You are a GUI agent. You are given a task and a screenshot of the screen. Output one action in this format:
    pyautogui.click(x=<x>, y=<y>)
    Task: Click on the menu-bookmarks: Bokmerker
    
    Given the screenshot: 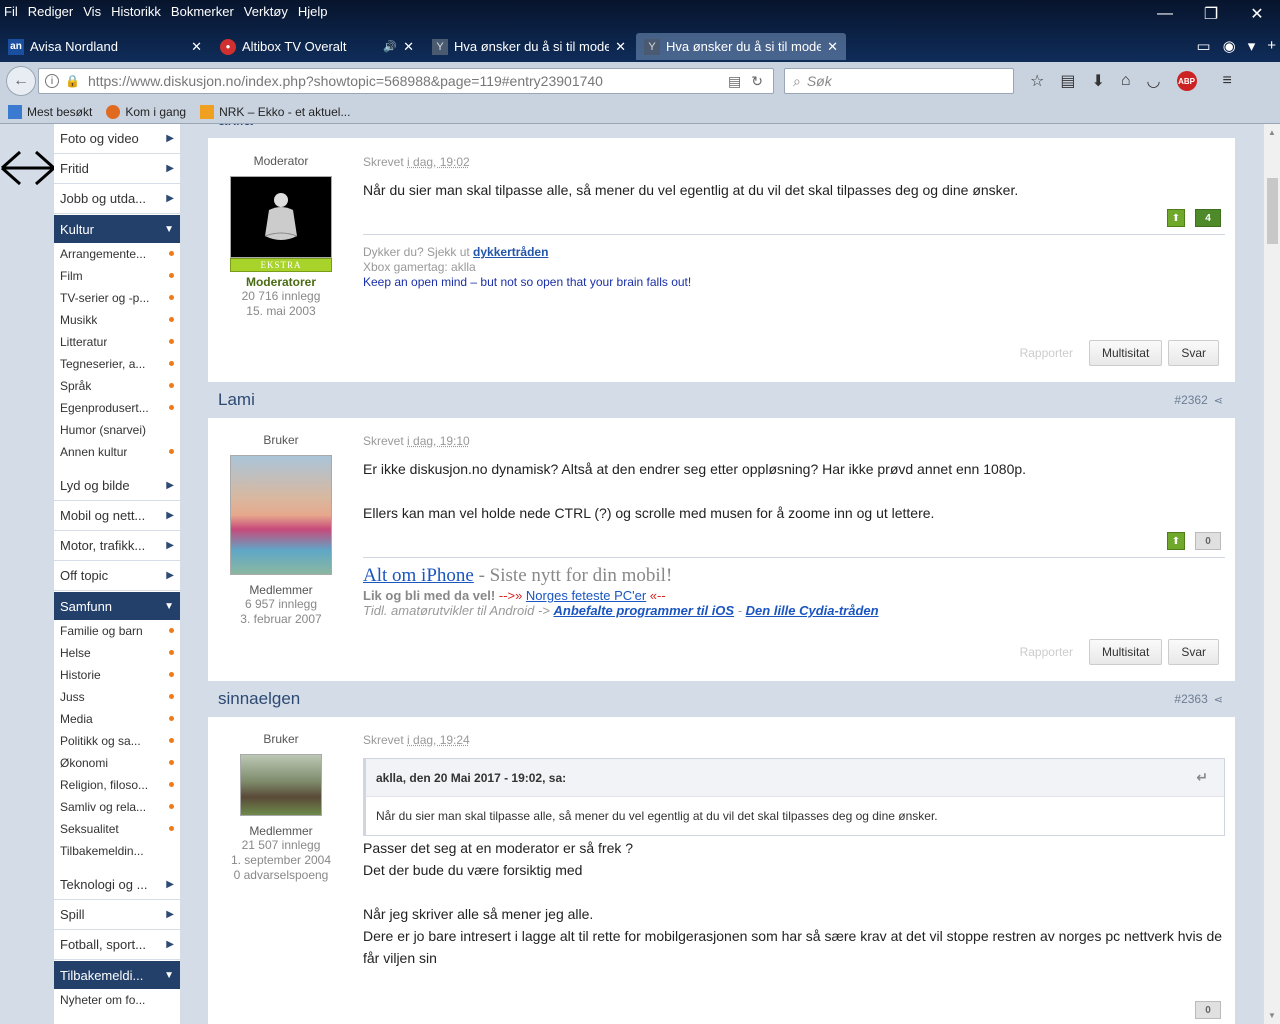 What is the action you would take?
    pyautogui.click(x=202, y=11)
    